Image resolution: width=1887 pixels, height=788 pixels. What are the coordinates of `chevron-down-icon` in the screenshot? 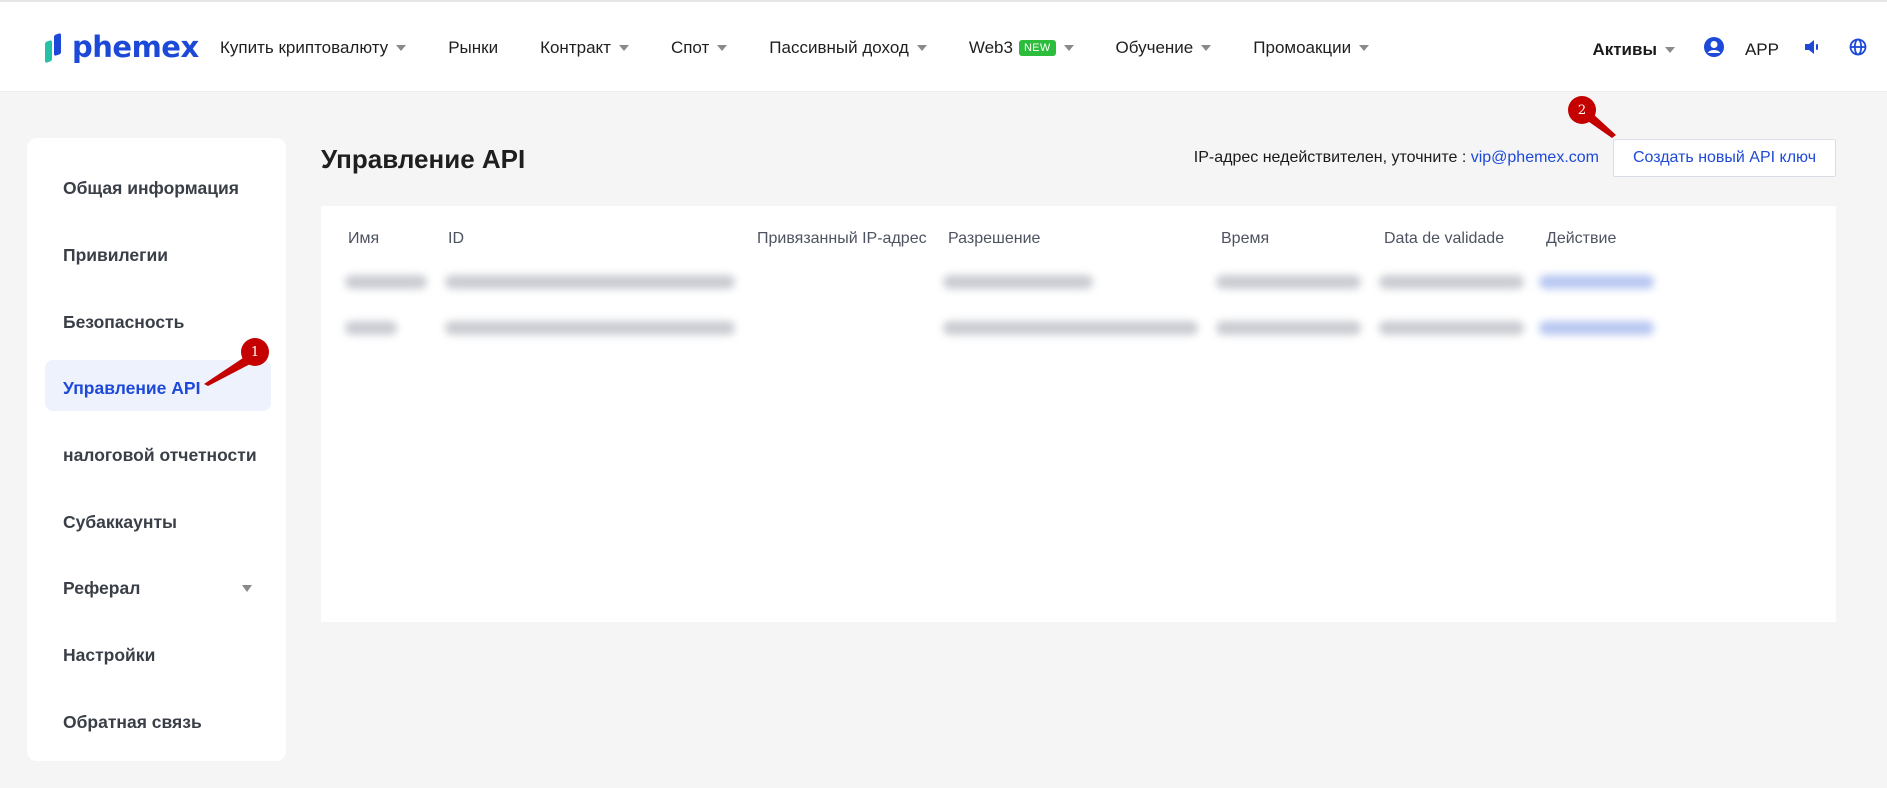 It's located at (247, 588).